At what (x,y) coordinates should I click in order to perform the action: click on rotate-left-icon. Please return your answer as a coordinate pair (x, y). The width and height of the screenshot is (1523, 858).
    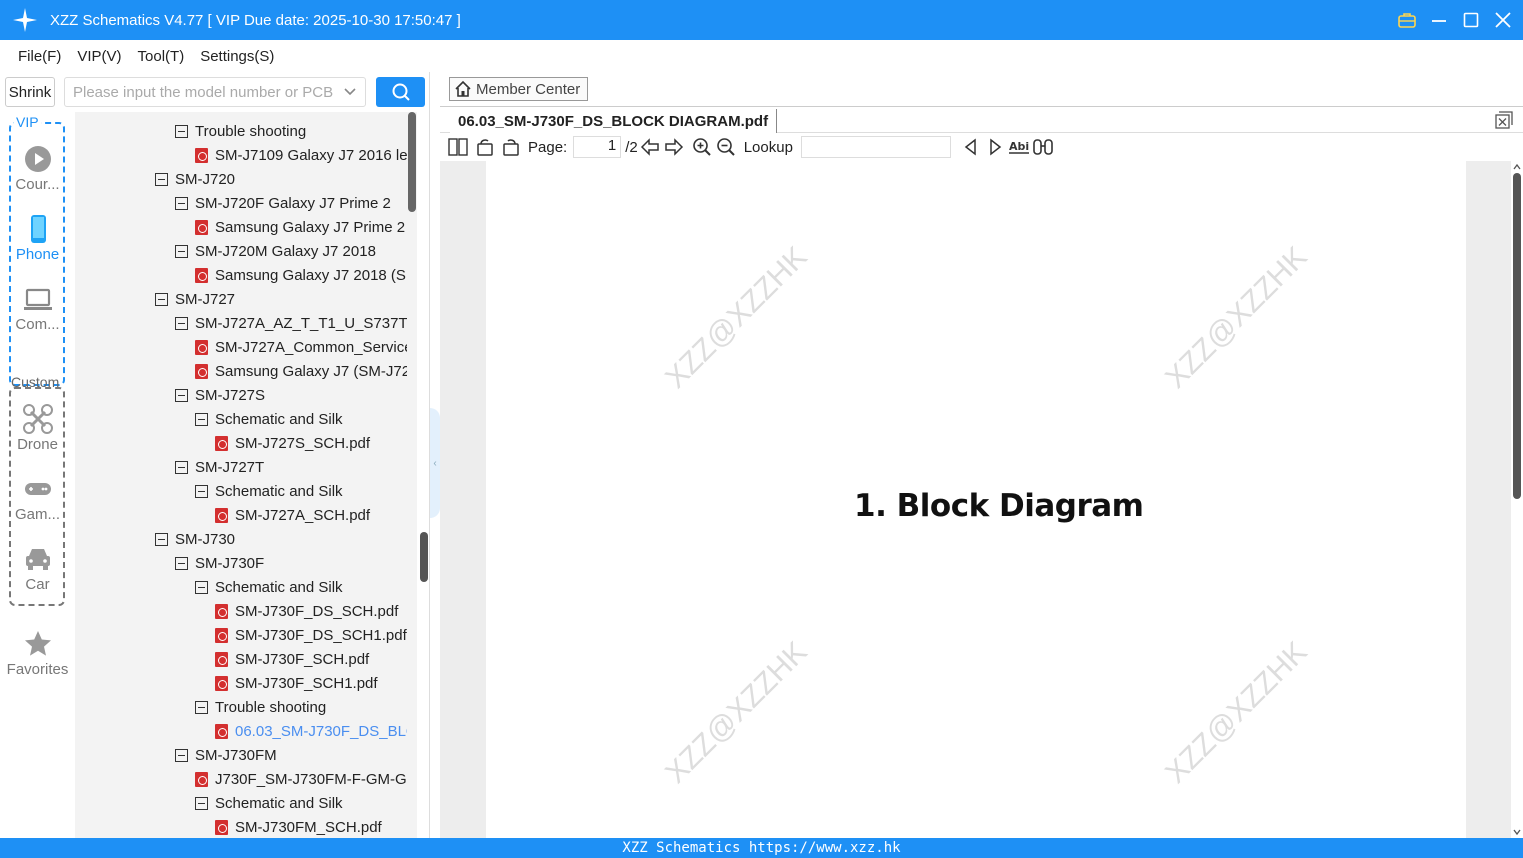
    Looking at the image, I should click on (486, 147).